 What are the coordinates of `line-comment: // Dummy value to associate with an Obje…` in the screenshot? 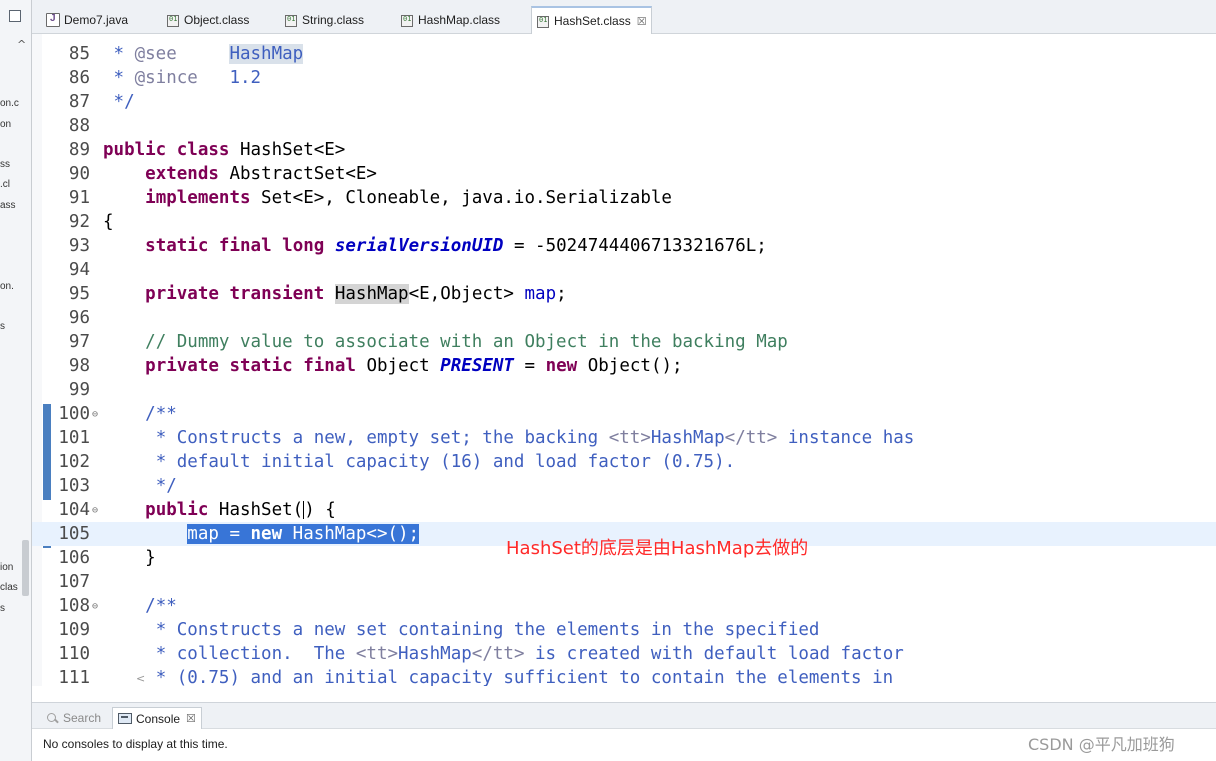 It's located at (466, 342).